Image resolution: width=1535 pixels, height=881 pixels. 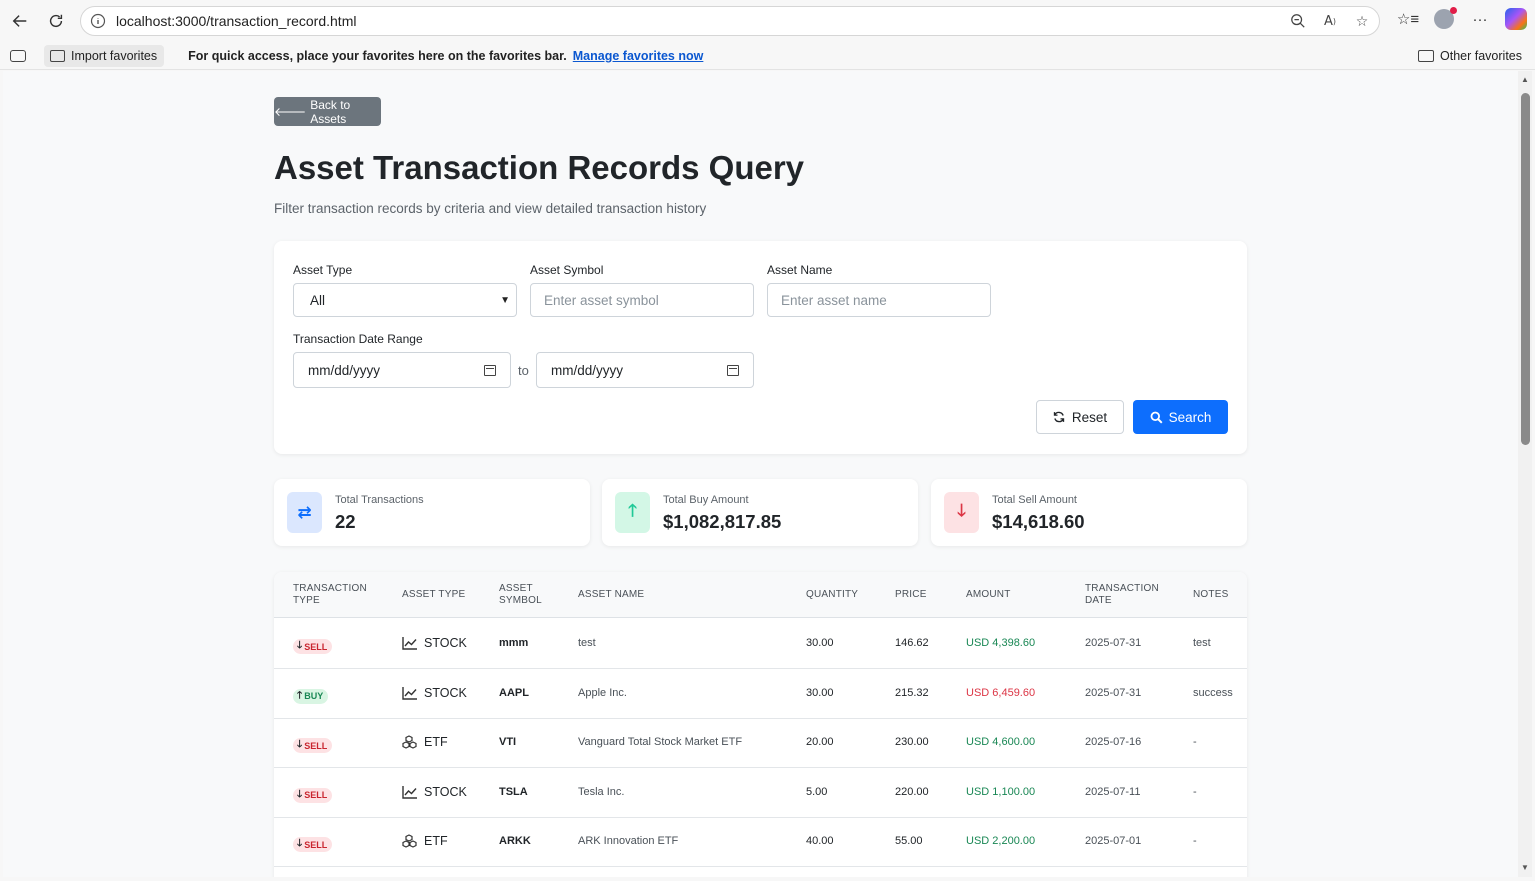 I want to click on info-icon, so click(x=98, y=21).